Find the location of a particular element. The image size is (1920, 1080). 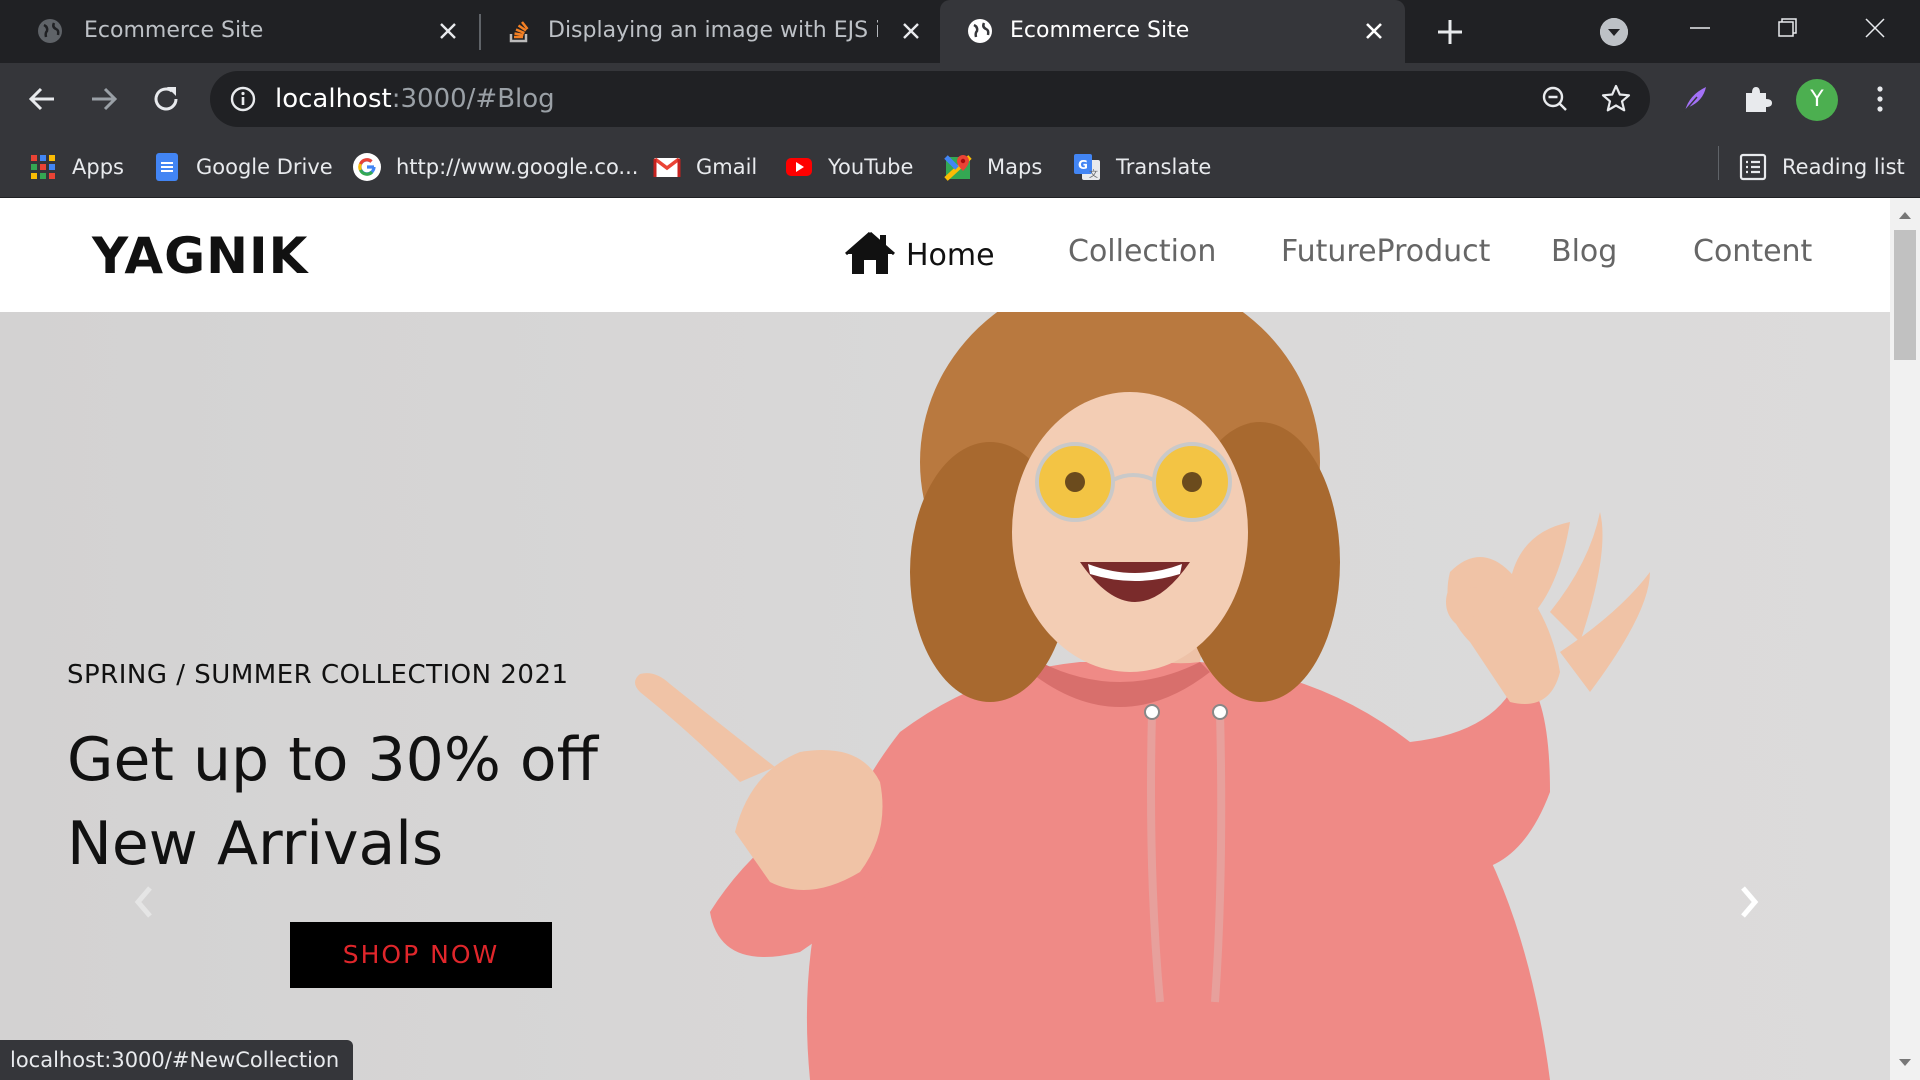

tab-separator is located at coordinates (480, 32).